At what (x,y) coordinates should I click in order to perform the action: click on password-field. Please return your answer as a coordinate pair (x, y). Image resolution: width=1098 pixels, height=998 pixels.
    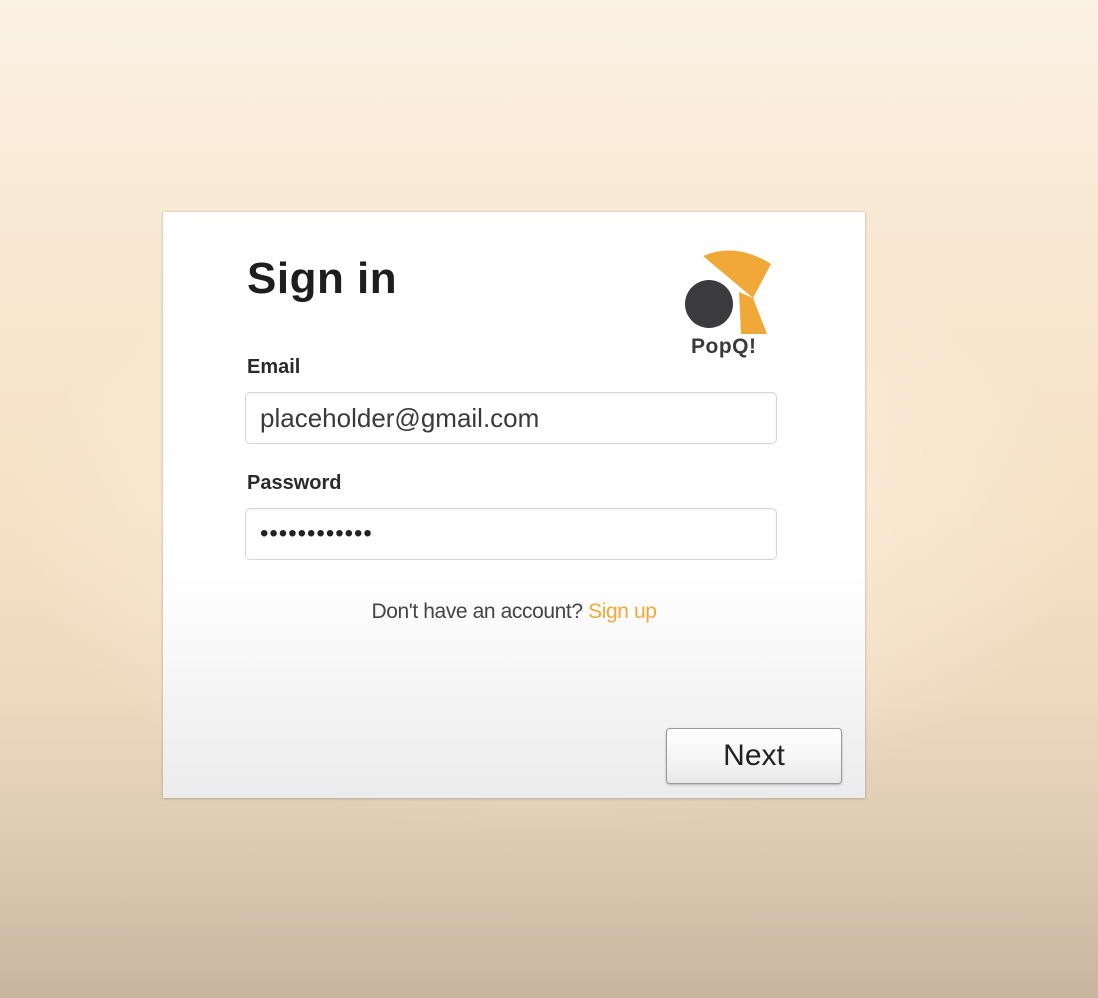
    Looking at the image, I should click on (511, 534).